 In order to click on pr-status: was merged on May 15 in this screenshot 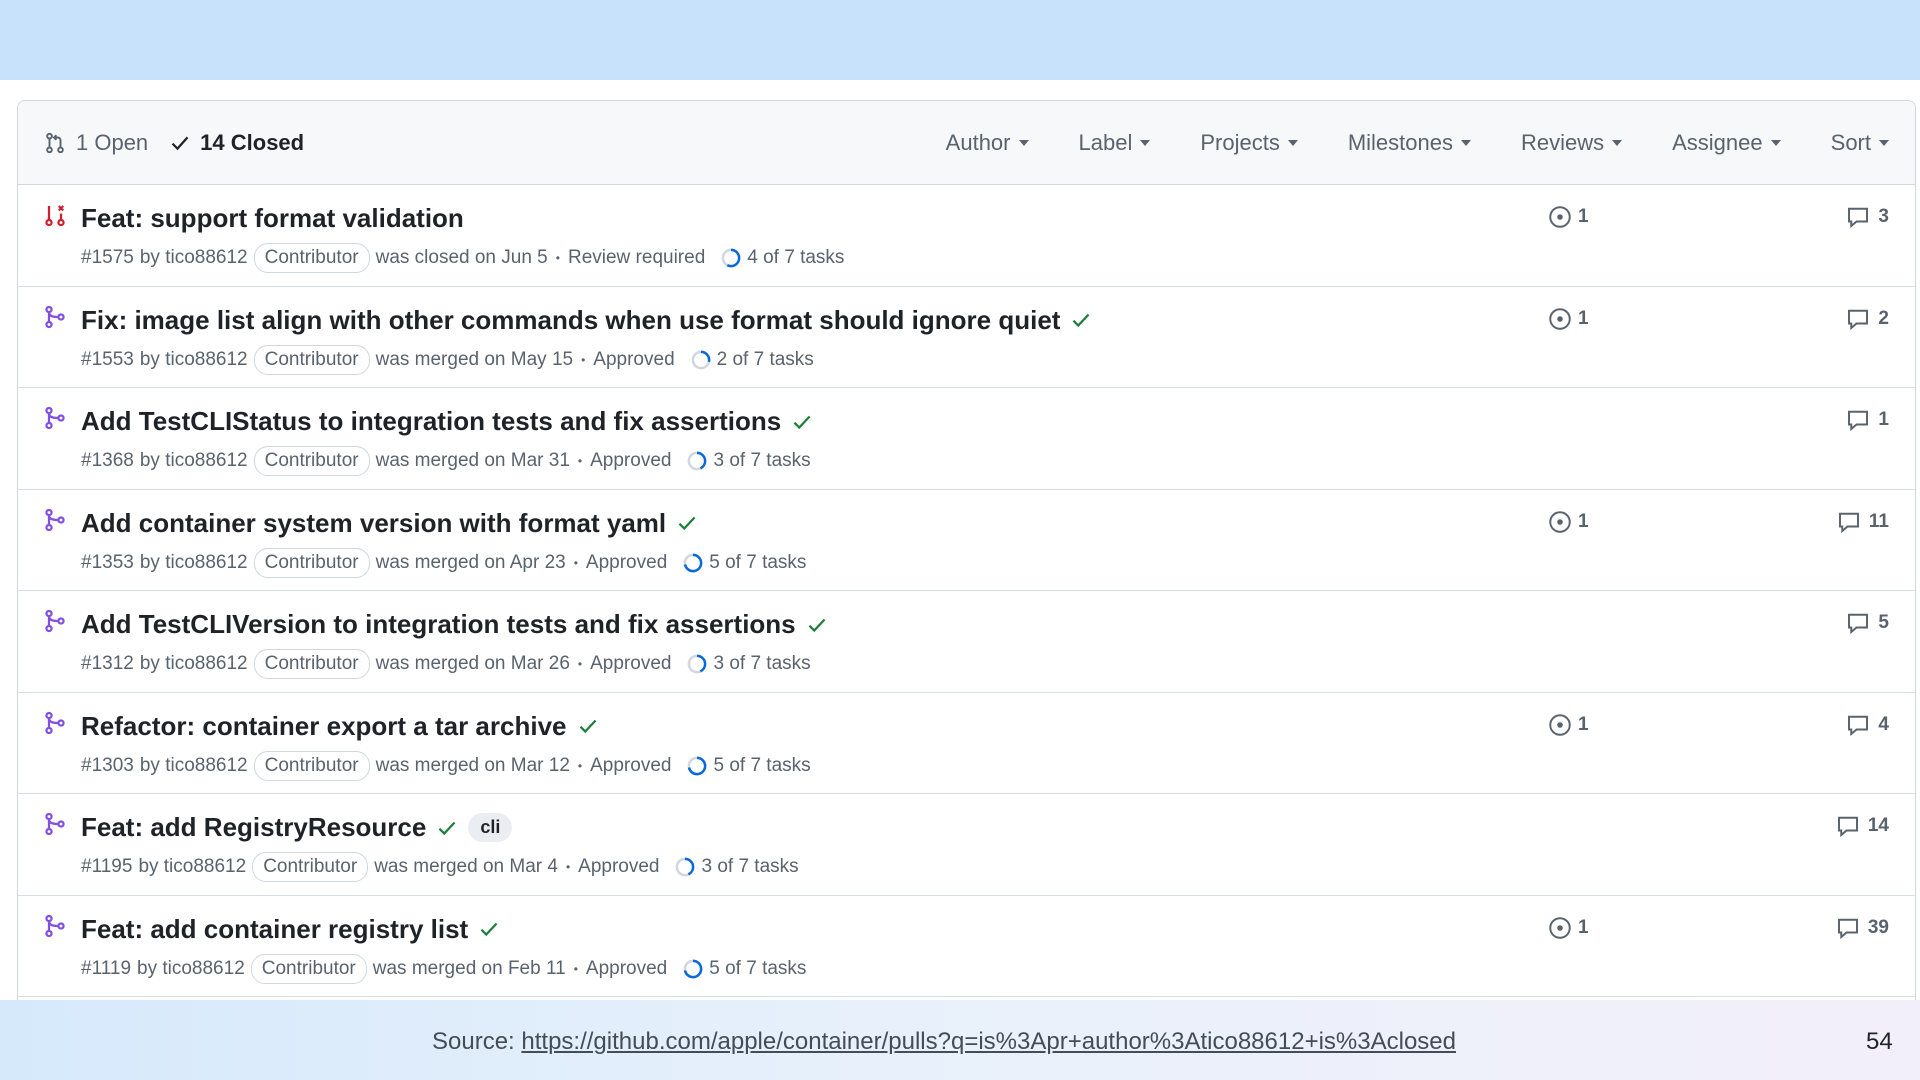, I will do `click(474, 359)`.